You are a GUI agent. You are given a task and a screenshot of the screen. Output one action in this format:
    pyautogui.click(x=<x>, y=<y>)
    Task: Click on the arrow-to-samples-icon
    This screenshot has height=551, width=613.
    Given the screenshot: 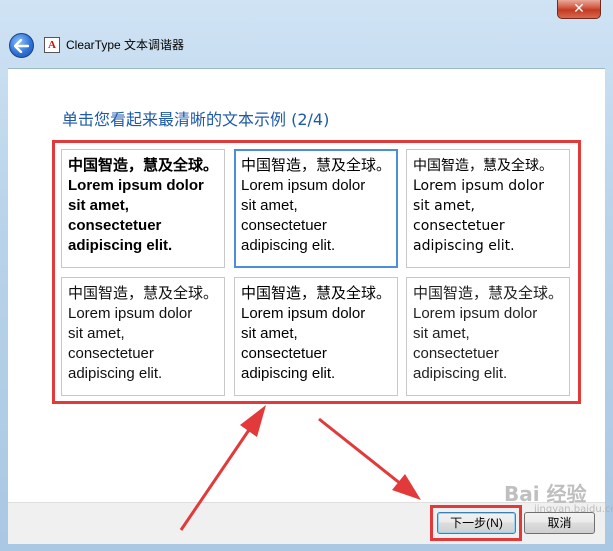 What is the action you would take?
    pyautogui.click(x=222, y=468)
    